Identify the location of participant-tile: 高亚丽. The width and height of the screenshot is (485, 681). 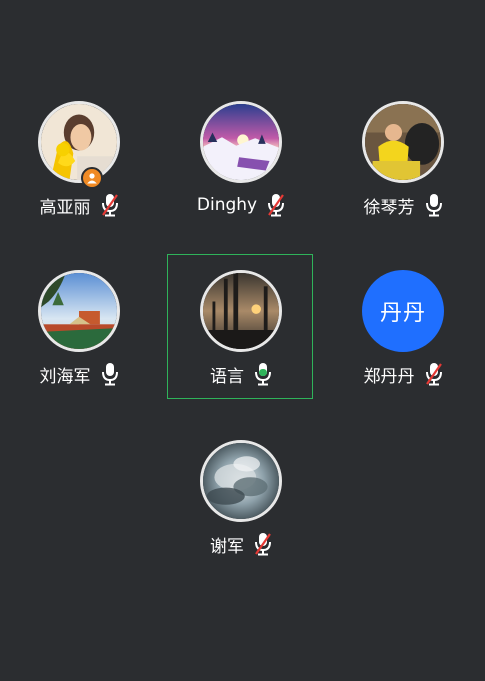
(79, 171).